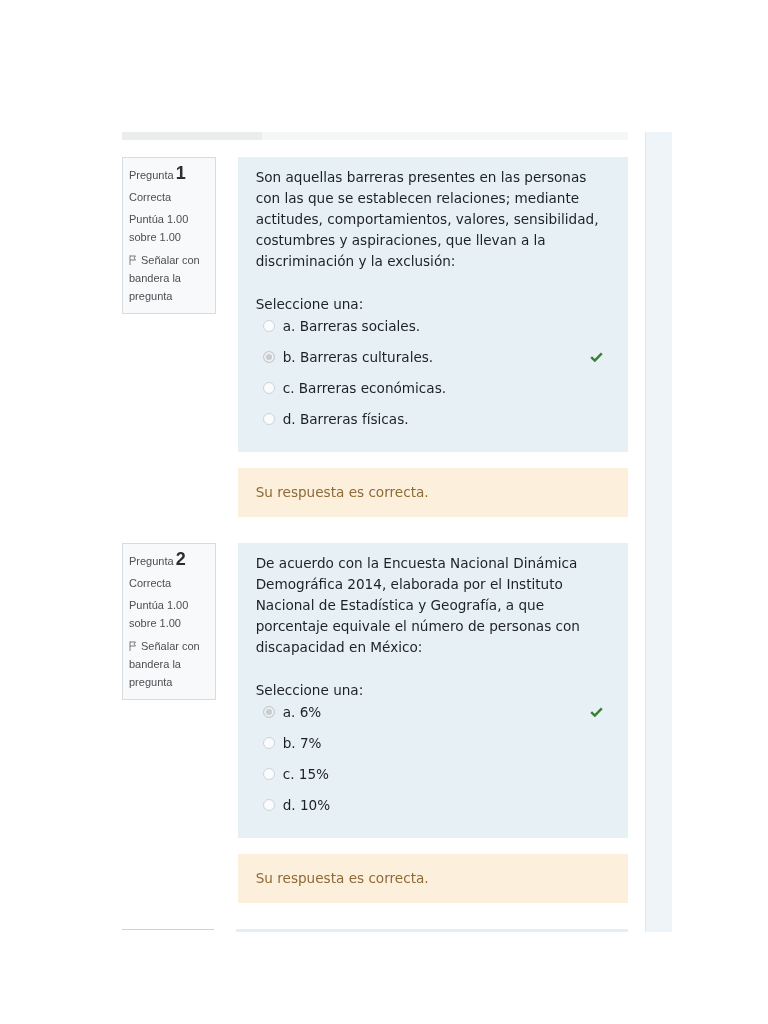 This screenshot has height=1024, width=768. Describe the element at coordinates (345, 419) in the screenshot. I see `option-label: d. Barreras físicas.` at that location.